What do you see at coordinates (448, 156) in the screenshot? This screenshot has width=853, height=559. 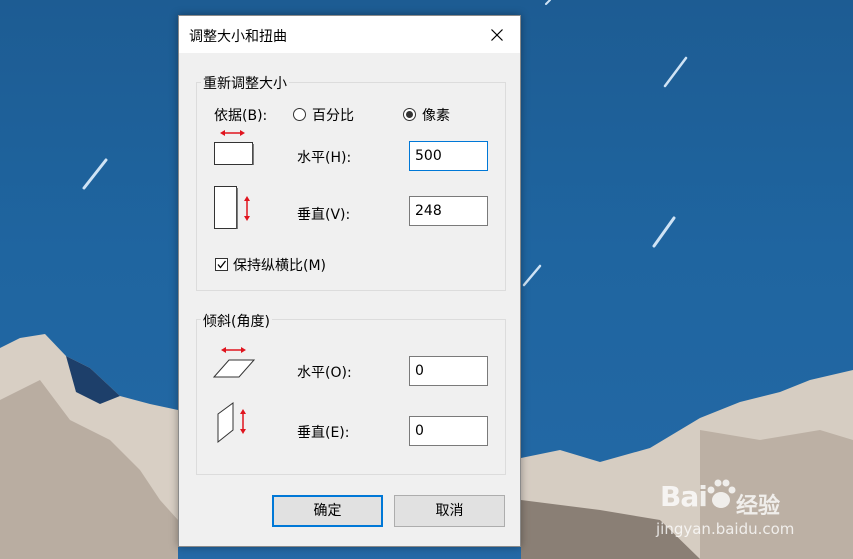 I see `resize-horizontal-input: 500` at bounding box center [448, 156].